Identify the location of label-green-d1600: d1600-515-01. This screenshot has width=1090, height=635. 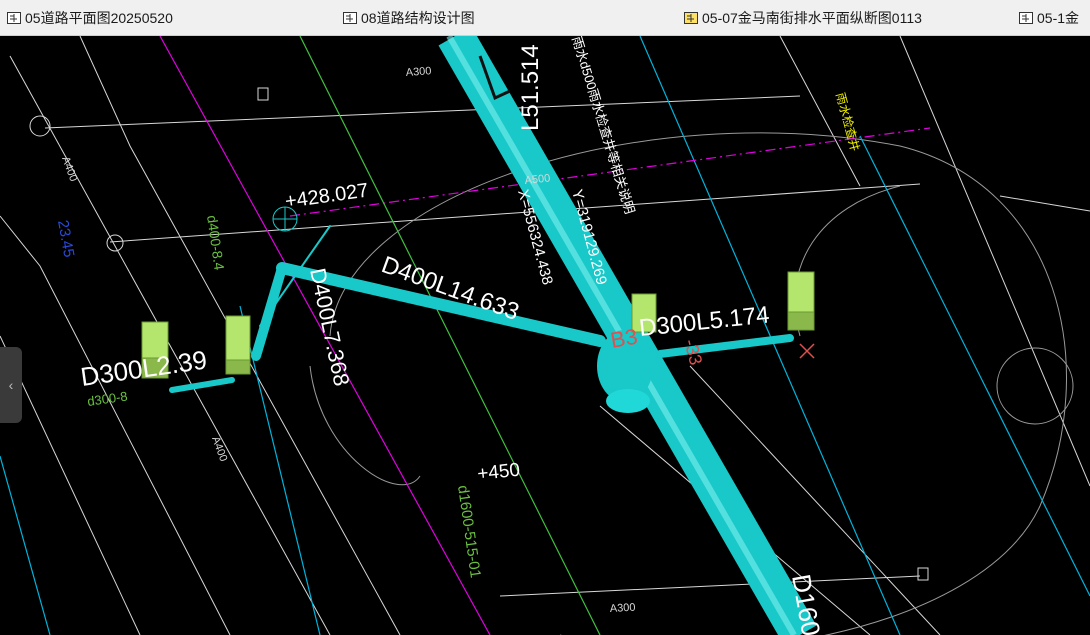
(469, 531).